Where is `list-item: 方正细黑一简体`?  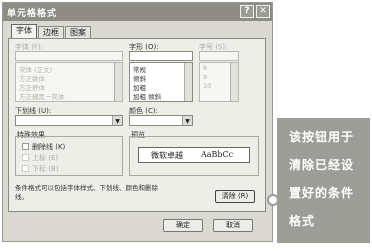 list-item: 方正细黑一简体 is located at coordinates (42, 96).